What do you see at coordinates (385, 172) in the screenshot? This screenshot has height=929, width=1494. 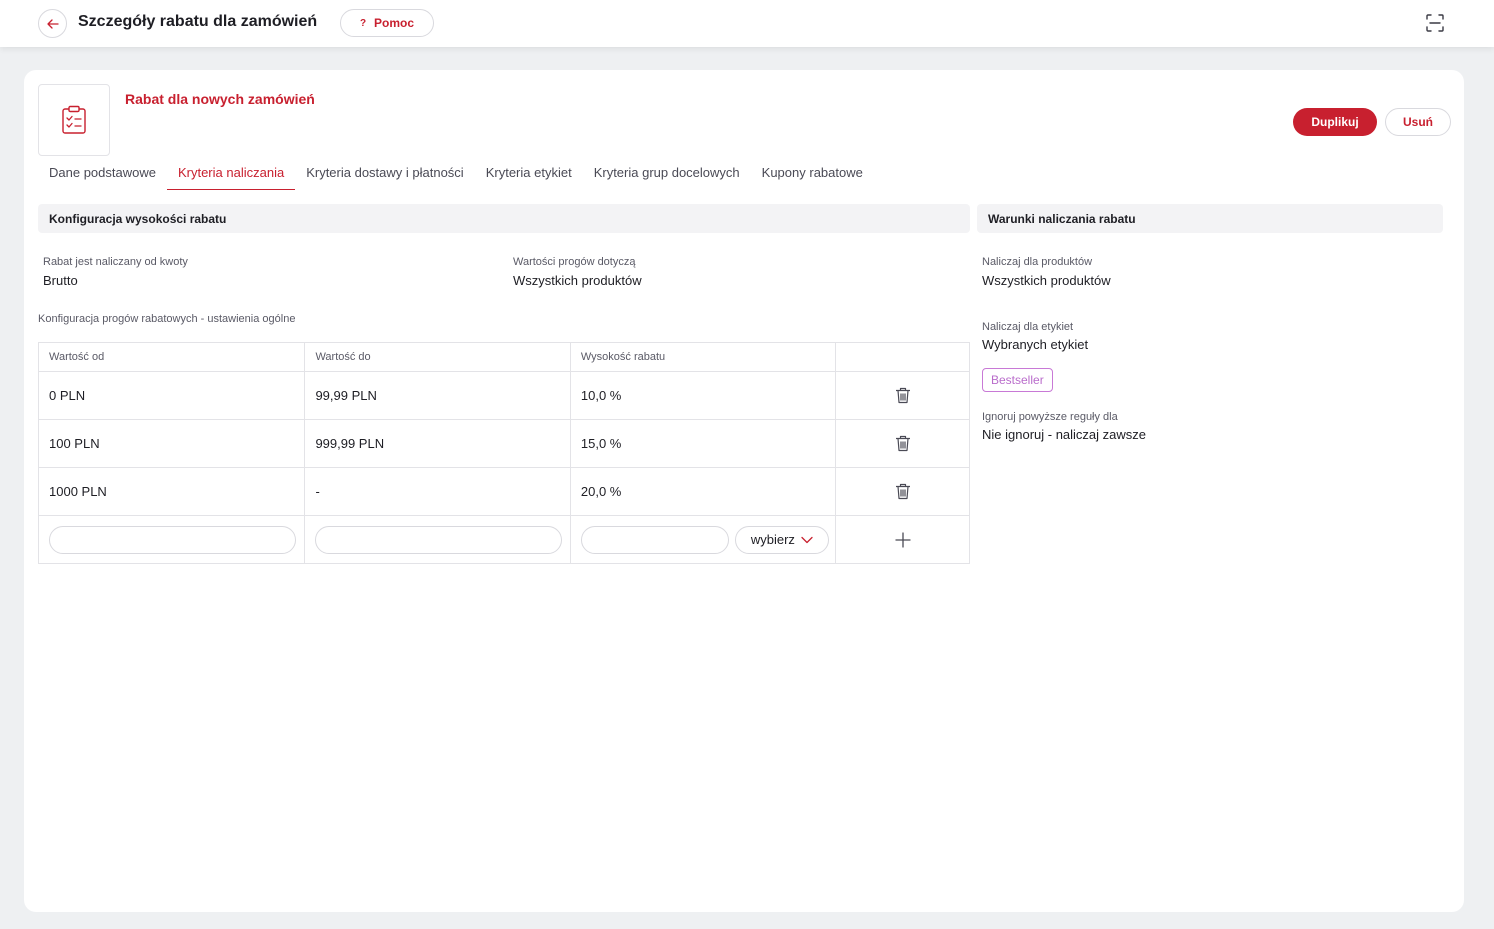 I see `tab-delivery-payment-criteria: Kryteria dostawy i płatności` at bounding box center [385, 172].